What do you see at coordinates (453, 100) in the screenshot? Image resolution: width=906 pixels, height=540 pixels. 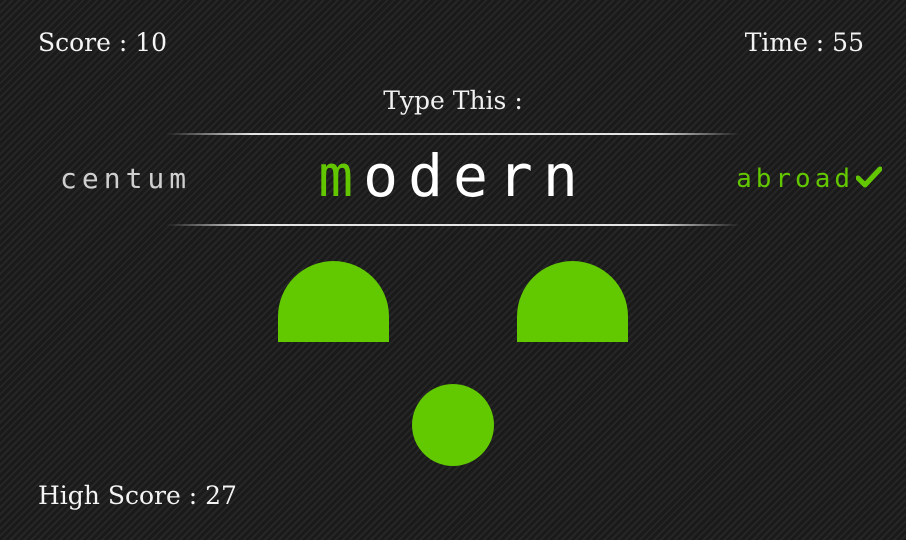 I see `prompt-label: Type This :` at bounding box center [453, 100].